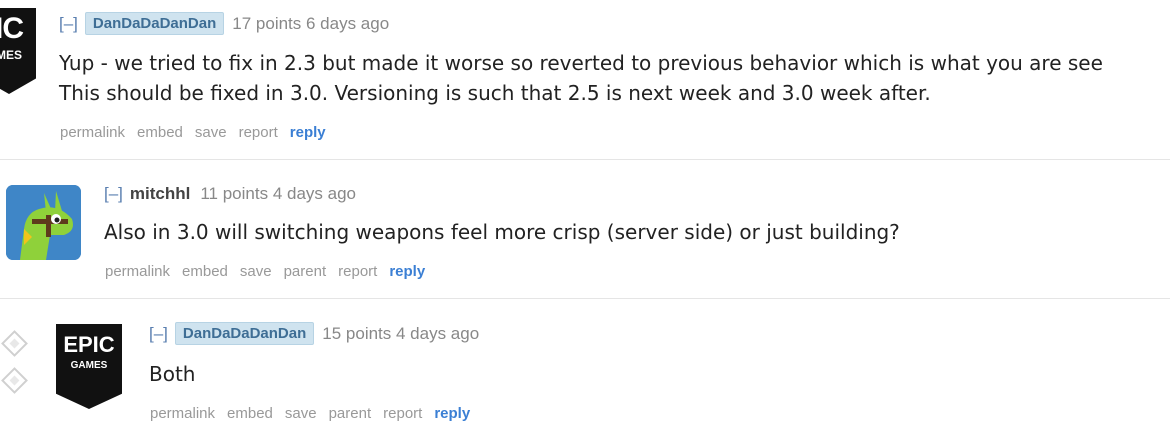  I want to click on llama-icon, so click(43, 222).